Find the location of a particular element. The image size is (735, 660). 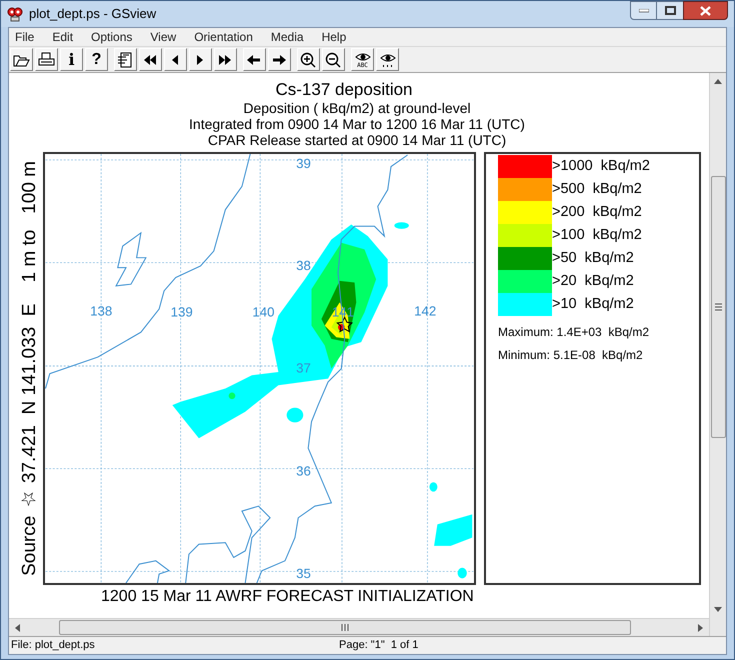

page-icon is located at coordinates (125, 60).